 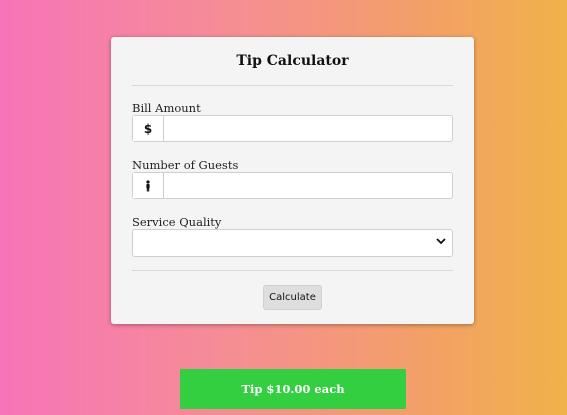 What do you see at coordinates (293, 389) in the screenshot?
I see `tip-result-banner: Tip $10.00 each` at bounding box center [293, 389].